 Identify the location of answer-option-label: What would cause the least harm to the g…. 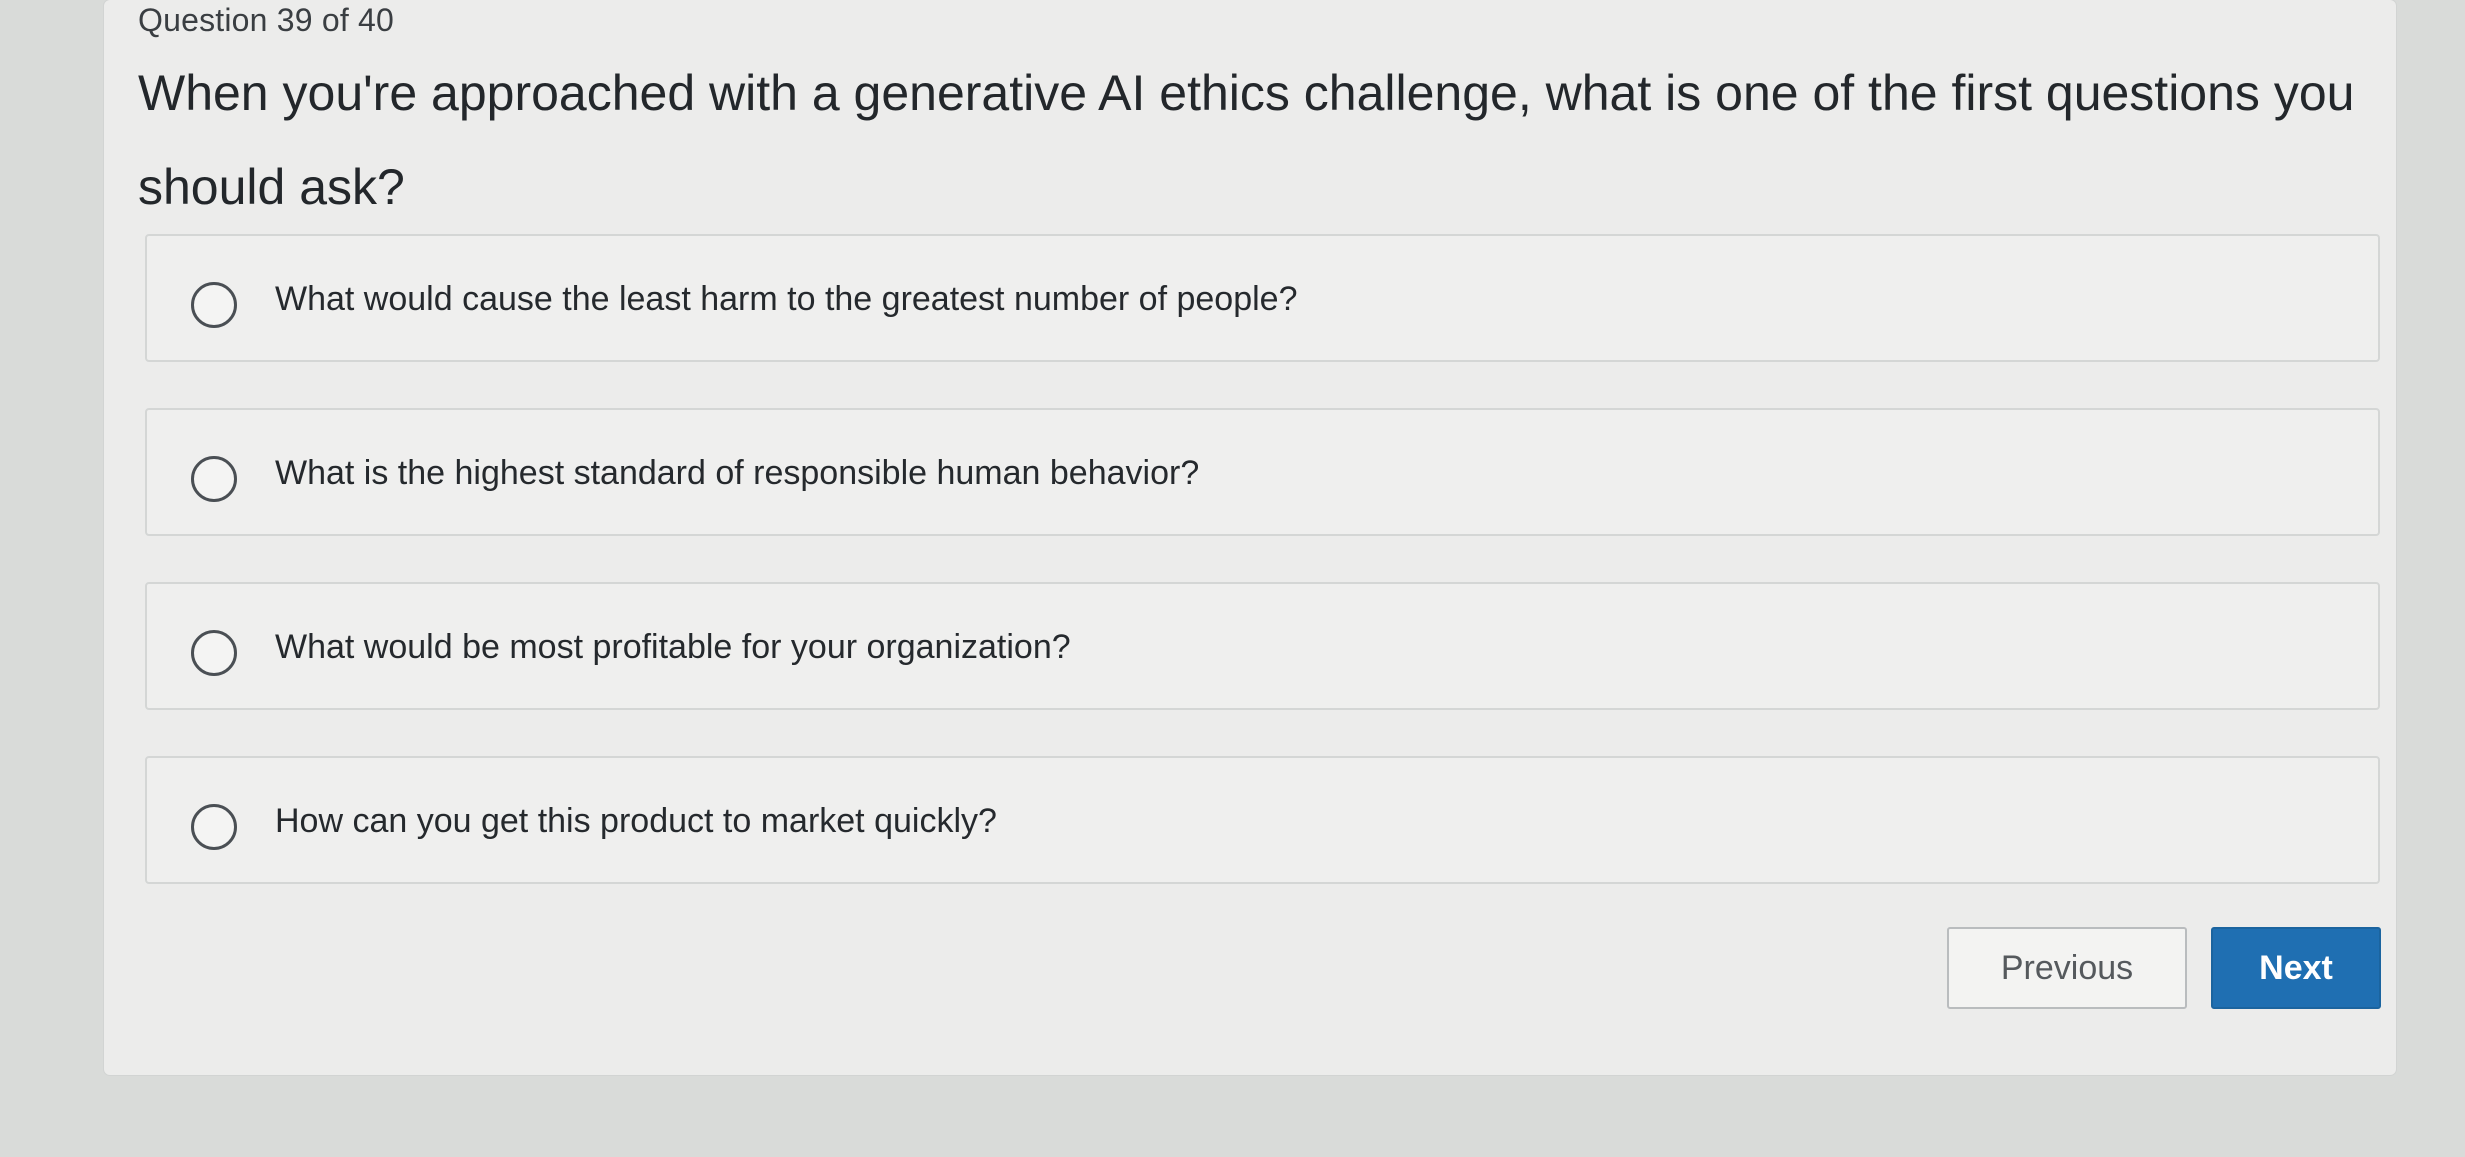
(786, 299).